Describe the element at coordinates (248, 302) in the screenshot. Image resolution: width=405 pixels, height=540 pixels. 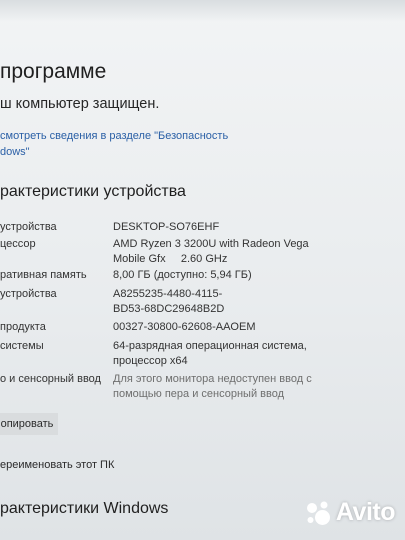
I see `spec-value: A8255235-4480-4115- BD53-68DC29648B2D` at that location.